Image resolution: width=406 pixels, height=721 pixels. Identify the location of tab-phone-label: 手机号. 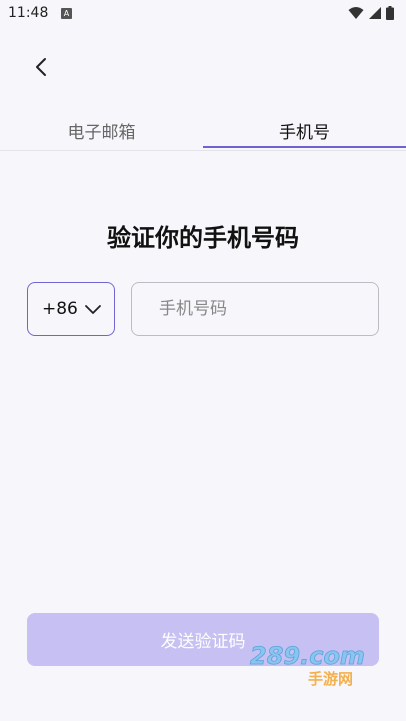
(304, 132).